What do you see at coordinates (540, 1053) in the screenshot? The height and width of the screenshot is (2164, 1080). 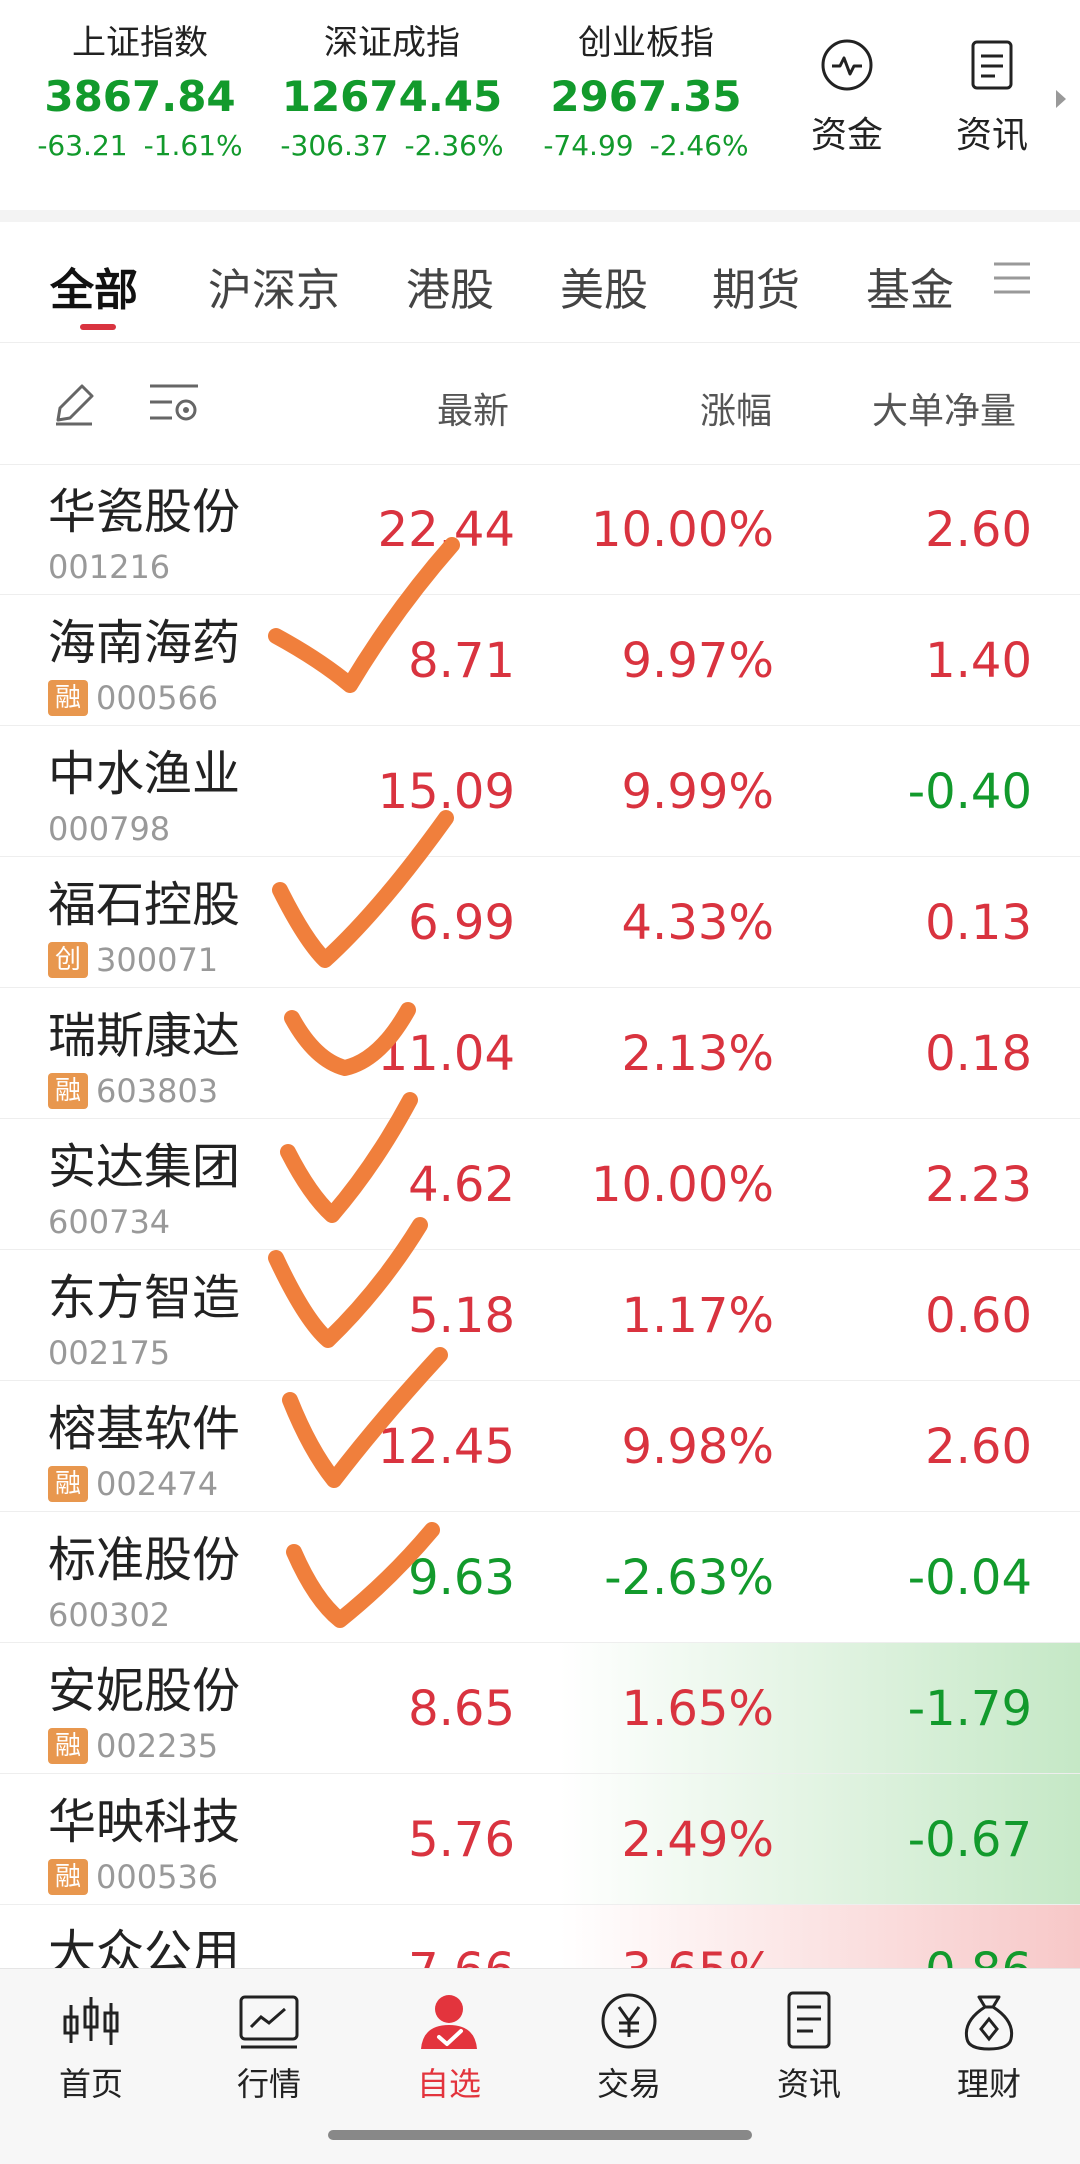 I see `table-row: 瑞斯康达融 603803 11.04 2.13% 0.18` at bounding box center [540, 1053].